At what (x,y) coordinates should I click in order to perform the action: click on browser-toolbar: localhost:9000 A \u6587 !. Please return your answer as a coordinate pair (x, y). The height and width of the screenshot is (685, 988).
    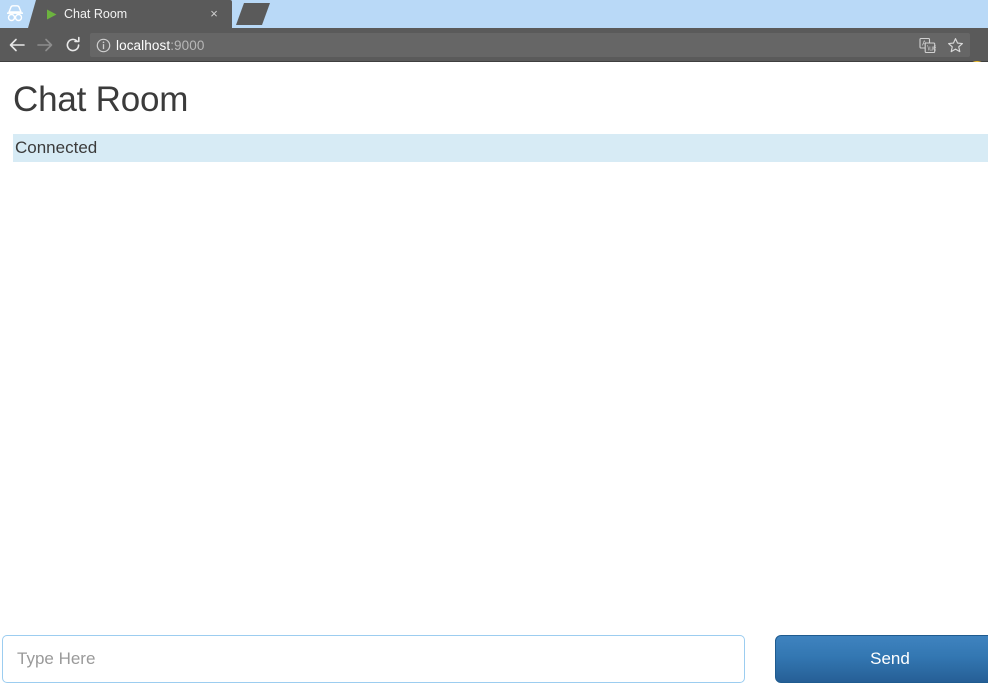
    Looking at the image, I should click on (494, 55).